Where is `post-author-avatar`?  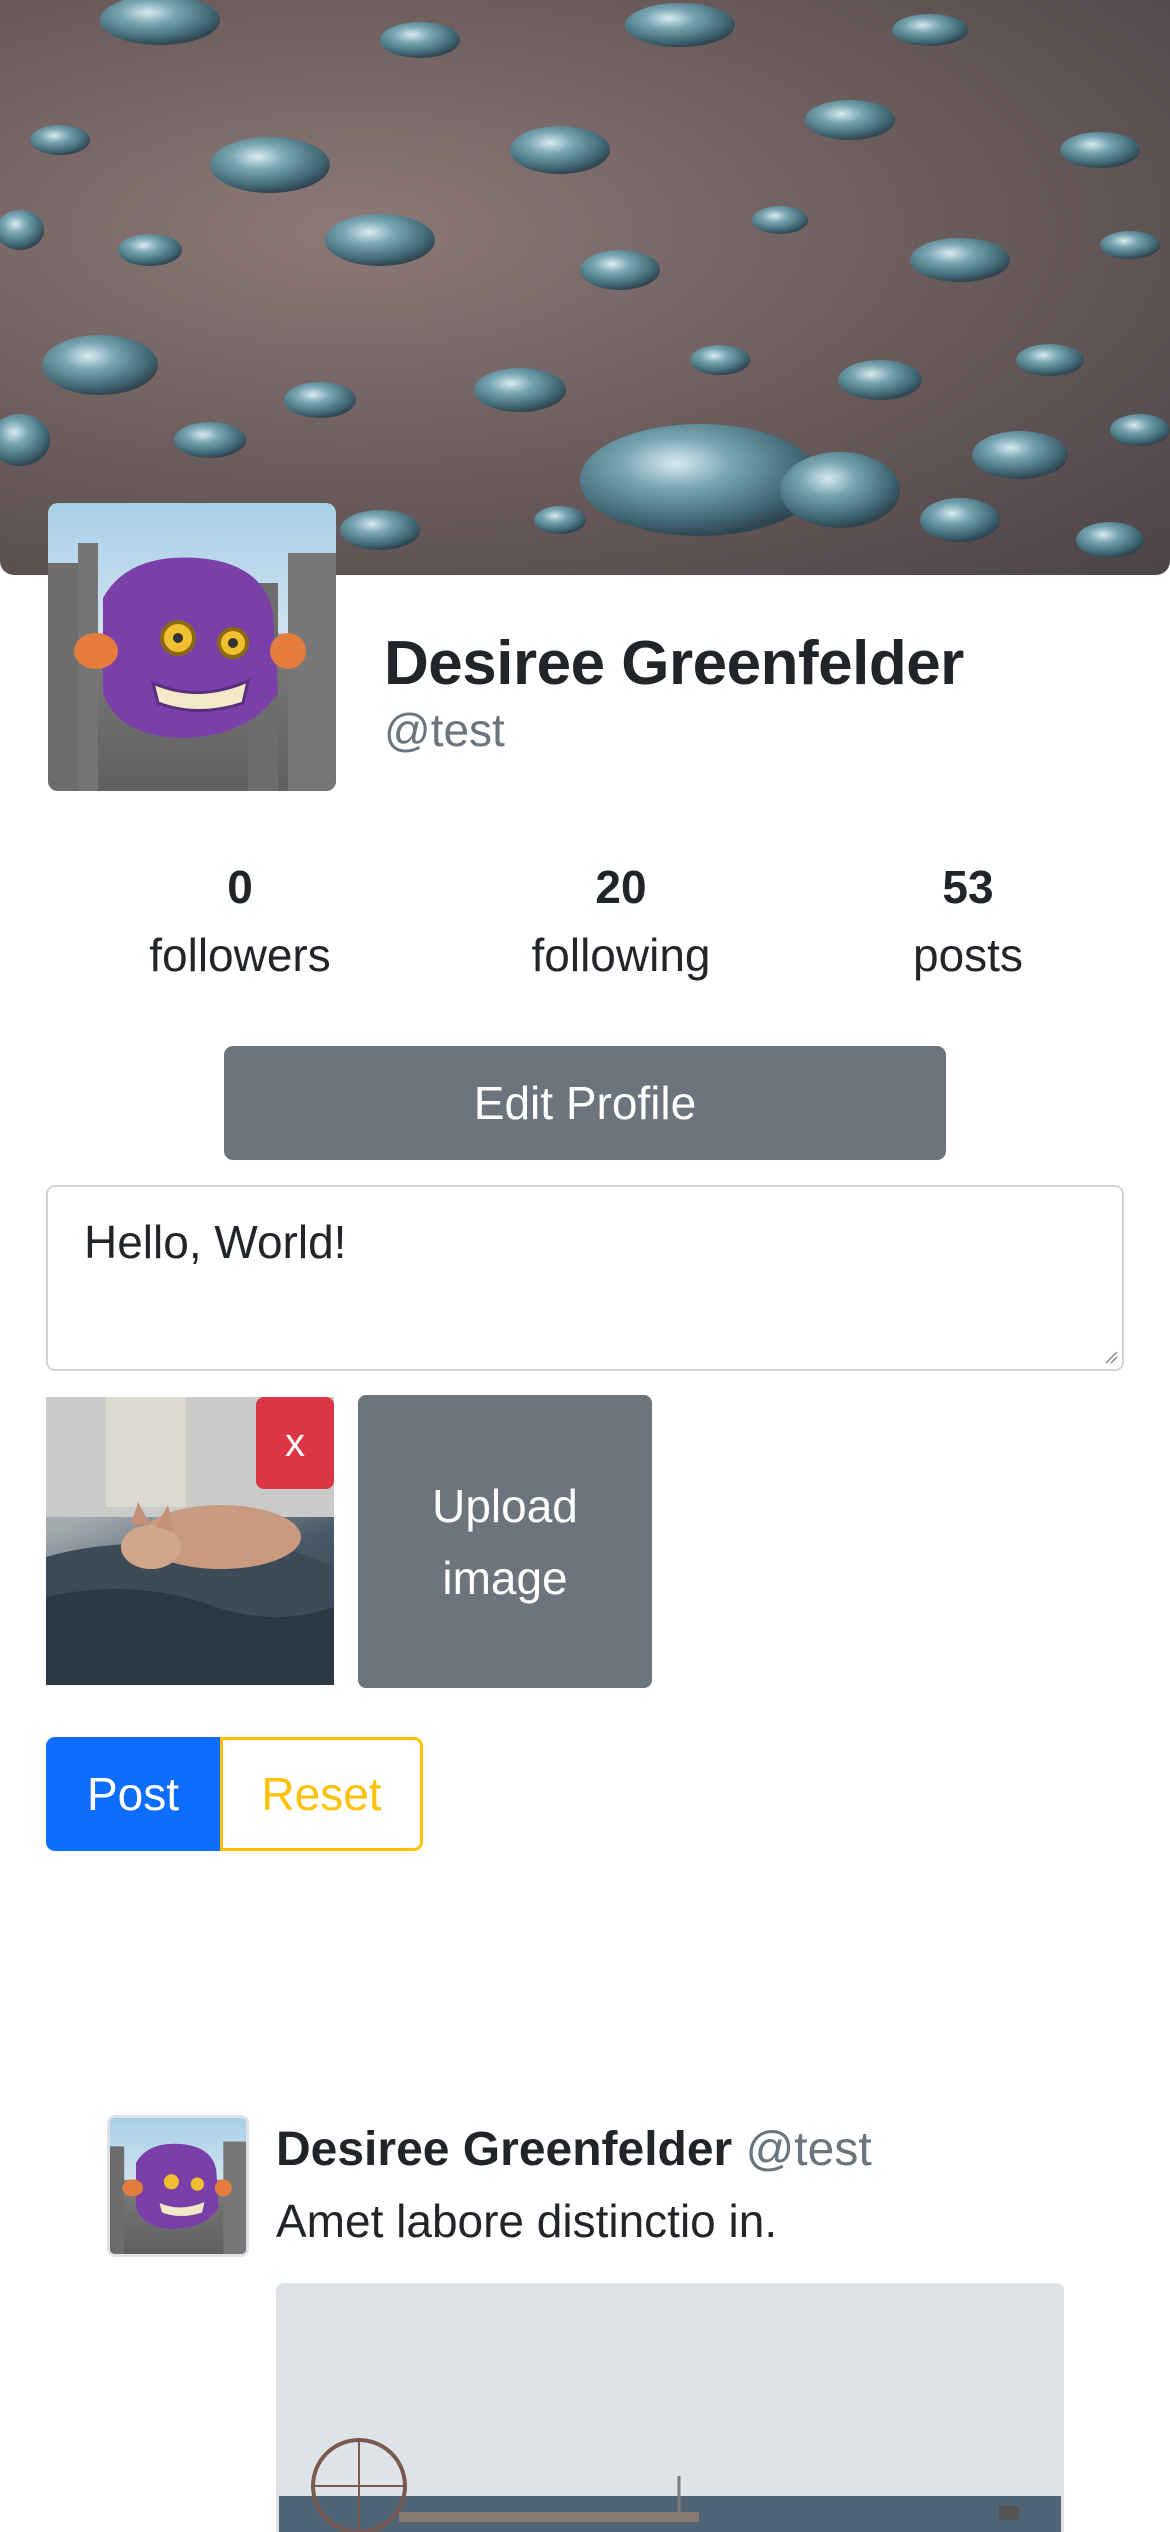 post-author-avatar is located at coordinates (178, 2186).